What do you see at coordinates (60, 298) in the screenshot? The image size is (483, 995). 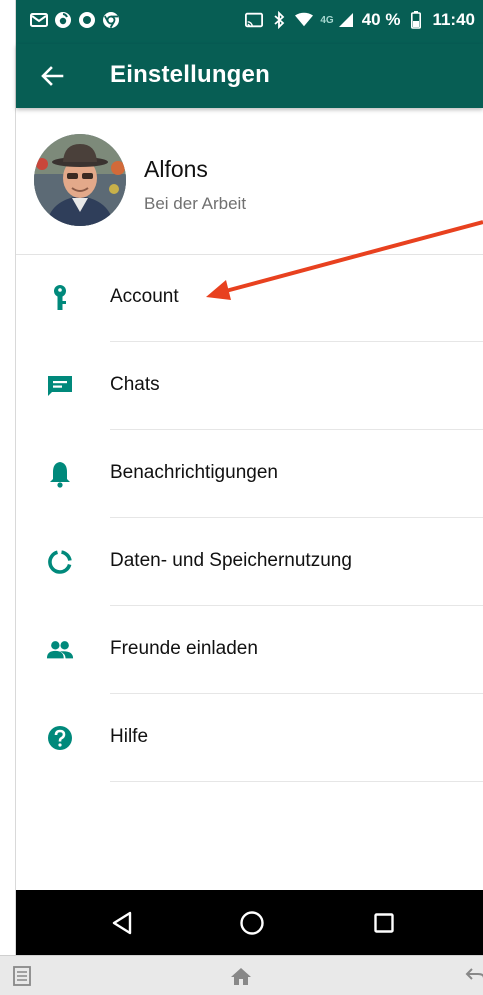 I see `key-icon` at bounding box center [60, 298].